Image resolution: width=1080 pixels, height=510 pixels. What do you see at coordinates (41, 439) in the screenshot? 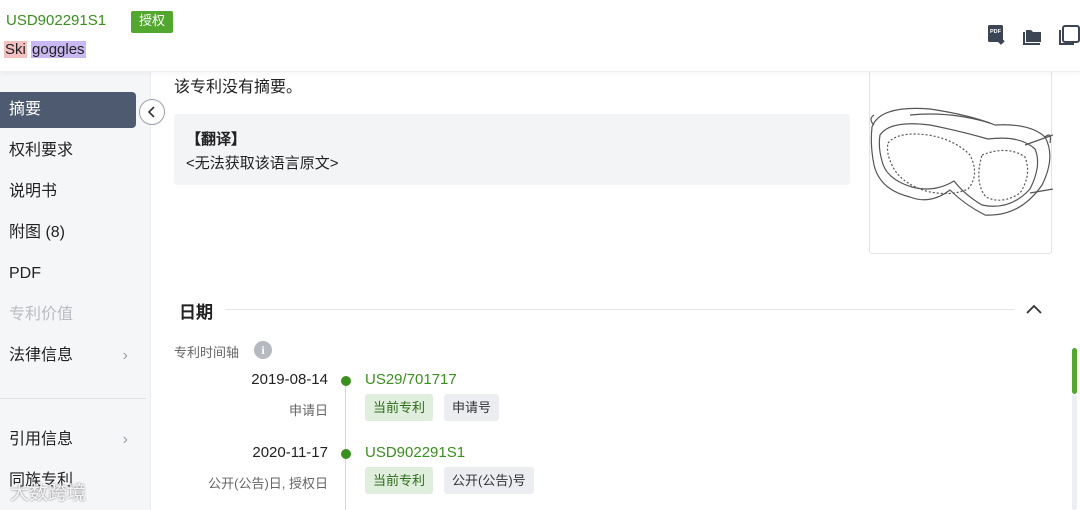
I see `sidebar-item-label: 引用信息` at bounding box center [41, 439].